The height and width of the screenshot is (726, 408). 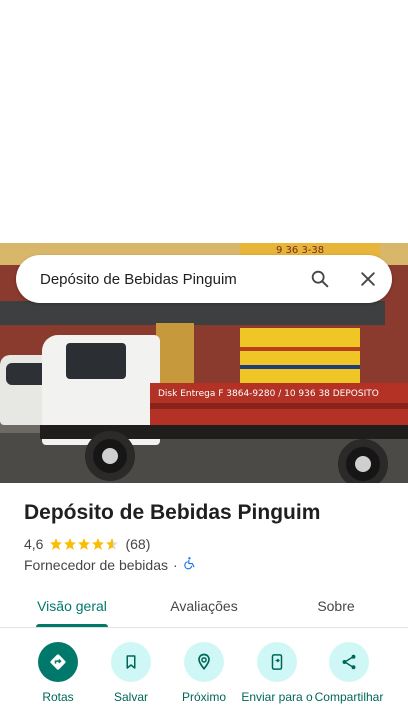 I want to click on directions-label: Rotas, so click(x=58, y=697).